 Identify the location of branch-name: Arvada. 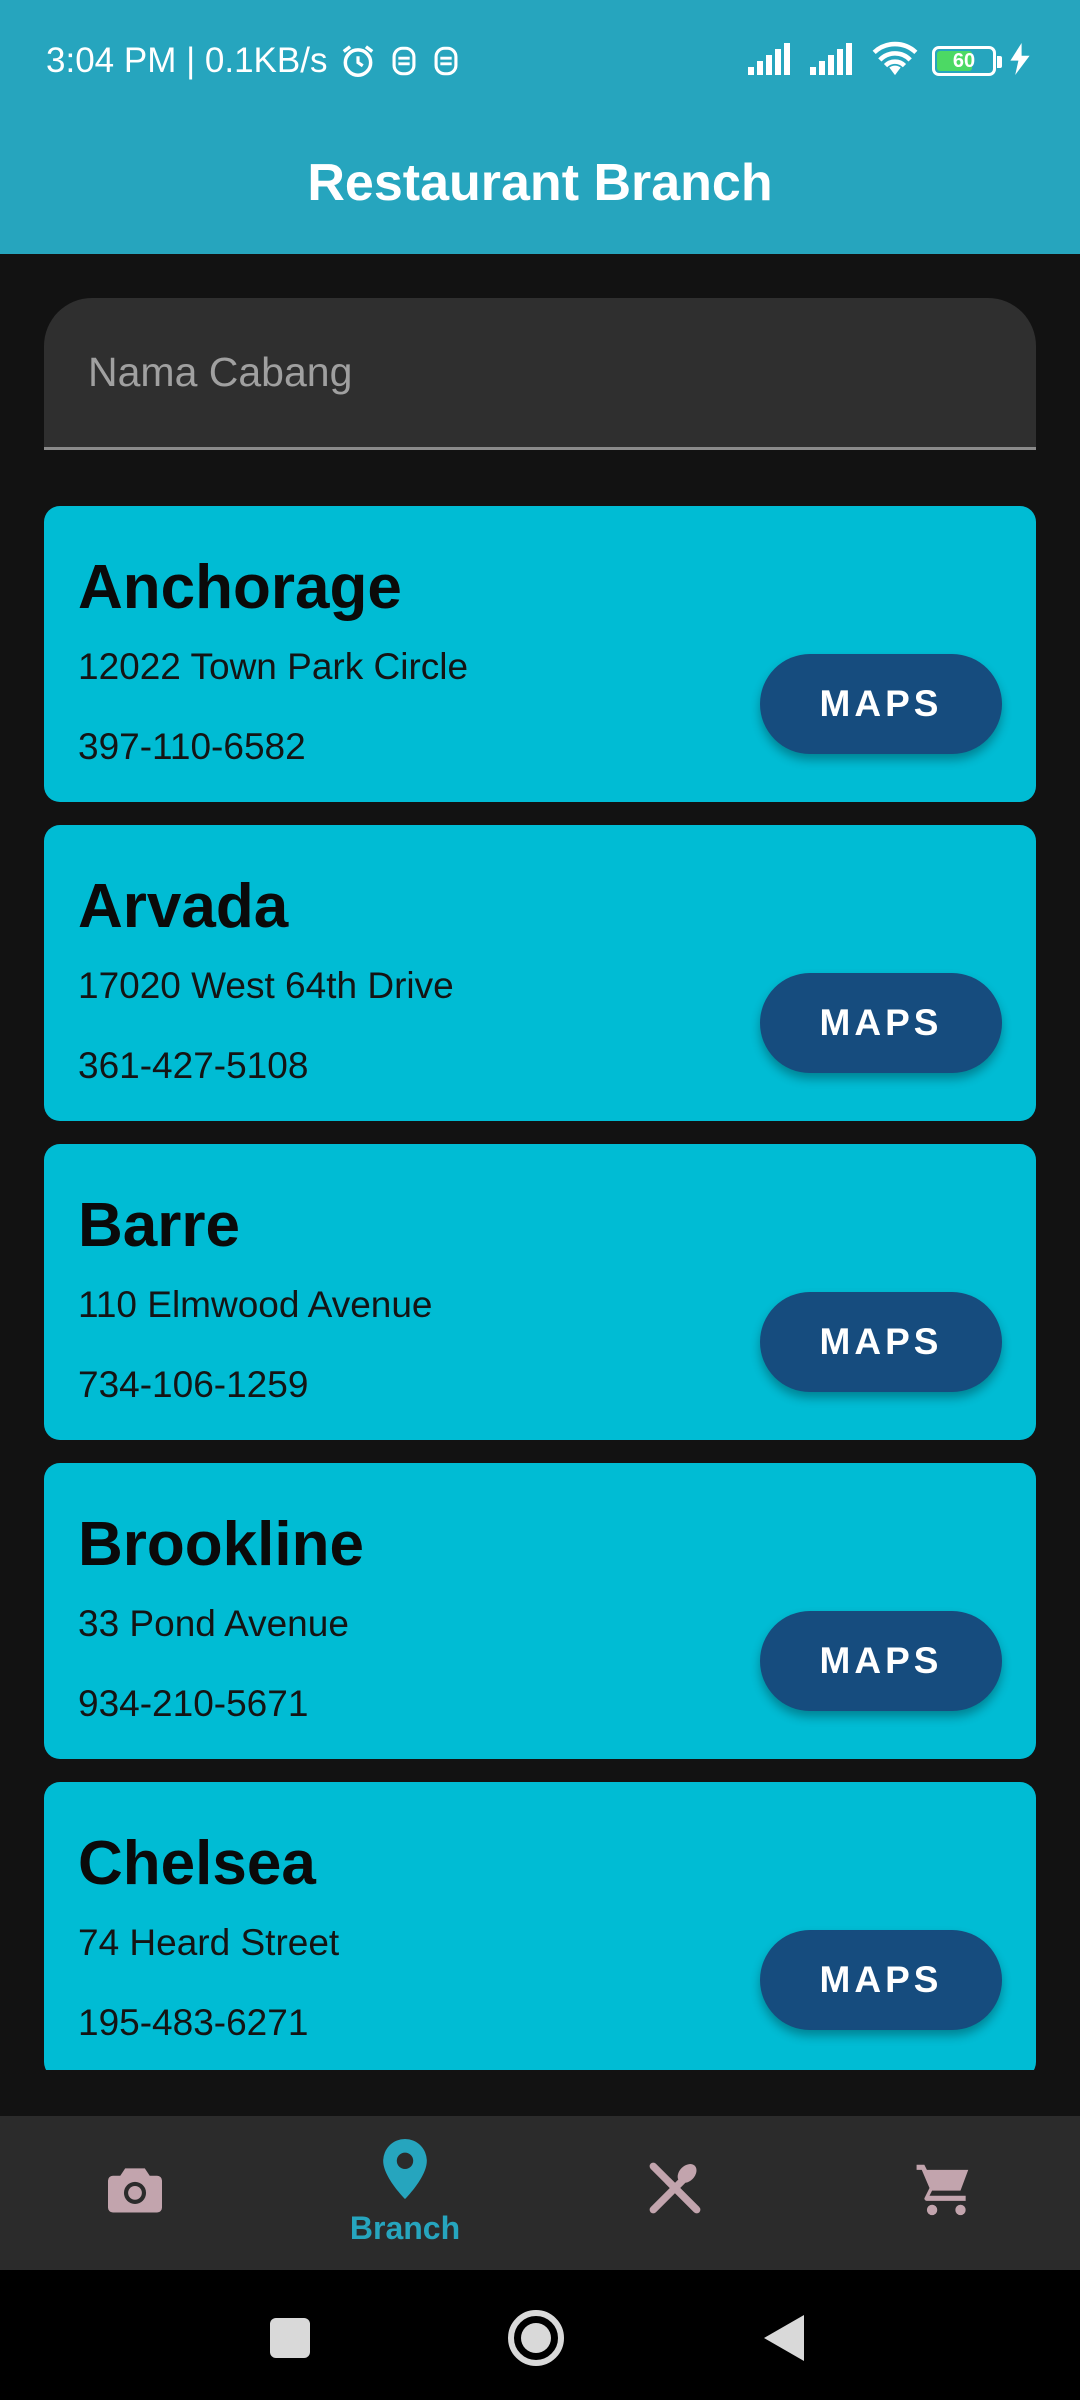
(183, 906).